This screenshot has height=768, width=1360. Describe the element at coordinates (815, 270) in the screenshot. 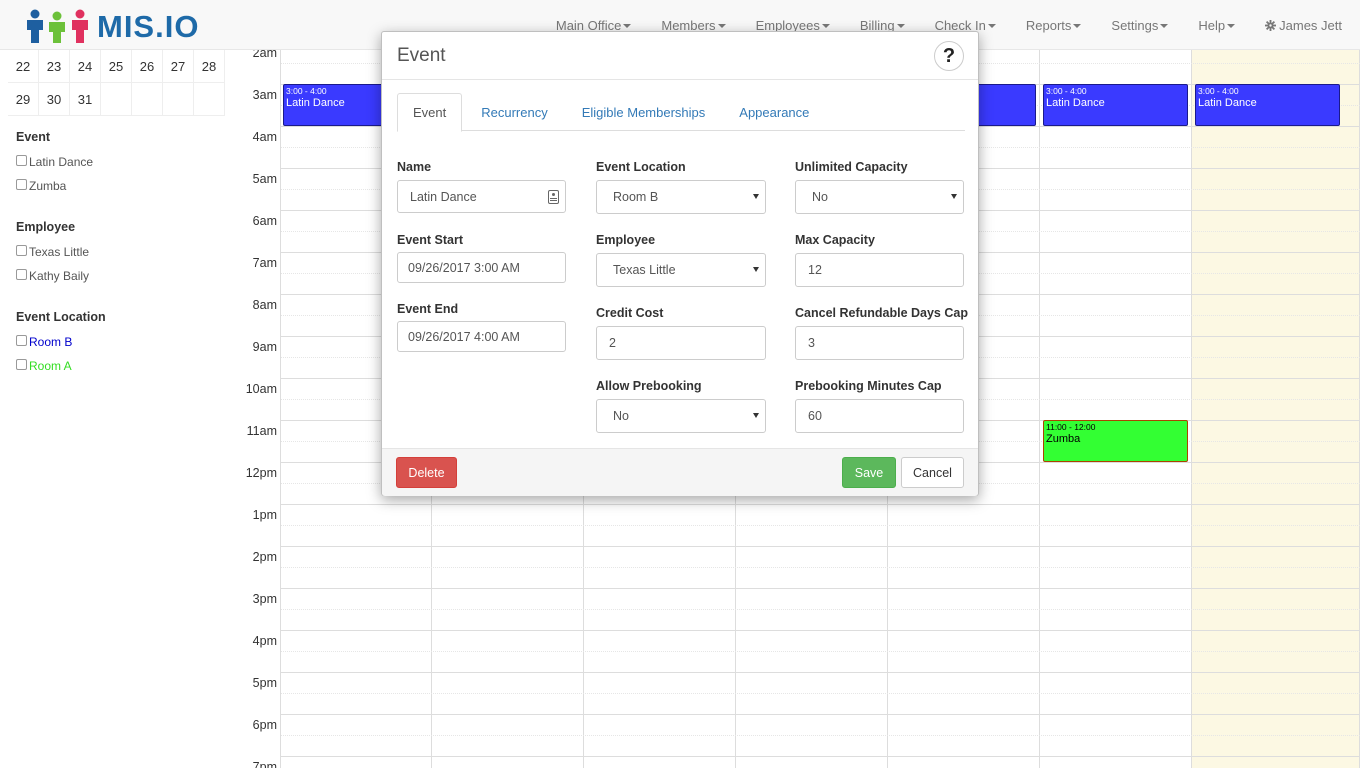

I see `max-capacity-value: 12` at that location.